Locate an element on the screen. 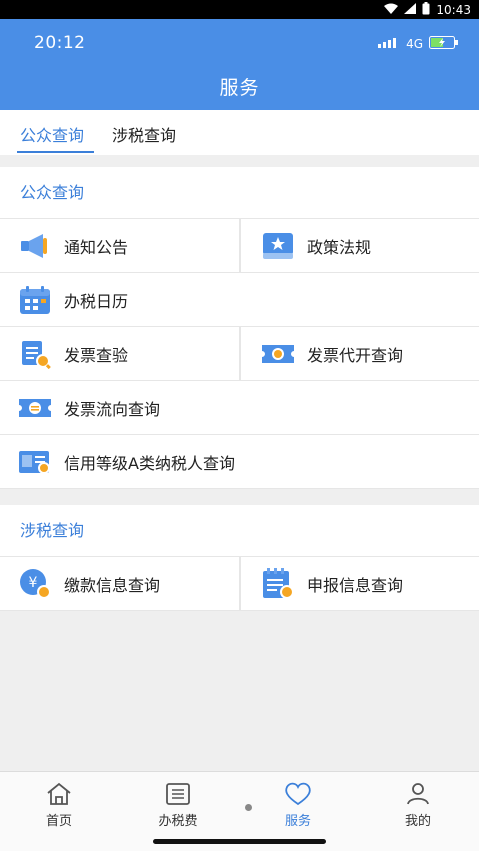 This screenshot has height=851, width=479. tab-tax-query: 涉税查询 is located at coordinates (144, 134).